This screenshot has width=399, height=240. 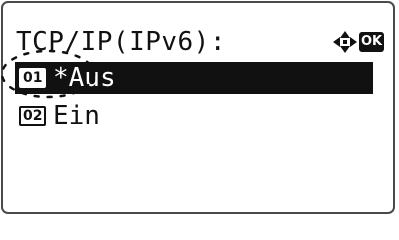 What do you see at coordinates (33, 116) in the screenshot?
I see `option-number-badge: 02` at bounding box center [33, 116].